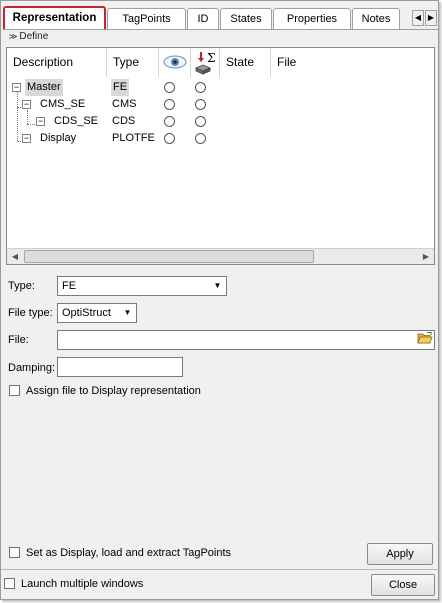 Image resolution: width=442 pixels, height=603 pixels. What do you see at coordinates (120, 367) in the screenshot?
I see `damping-field` at bounding box center [120, 367].